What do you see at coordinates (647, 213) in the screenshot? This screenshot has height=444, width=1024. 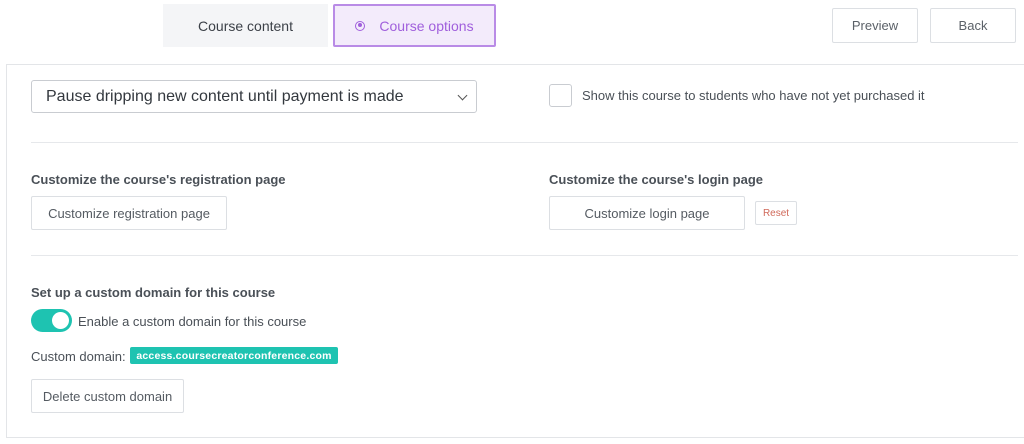 I see `customize-login-button: Customize login page` at bounding box center [647, 213].